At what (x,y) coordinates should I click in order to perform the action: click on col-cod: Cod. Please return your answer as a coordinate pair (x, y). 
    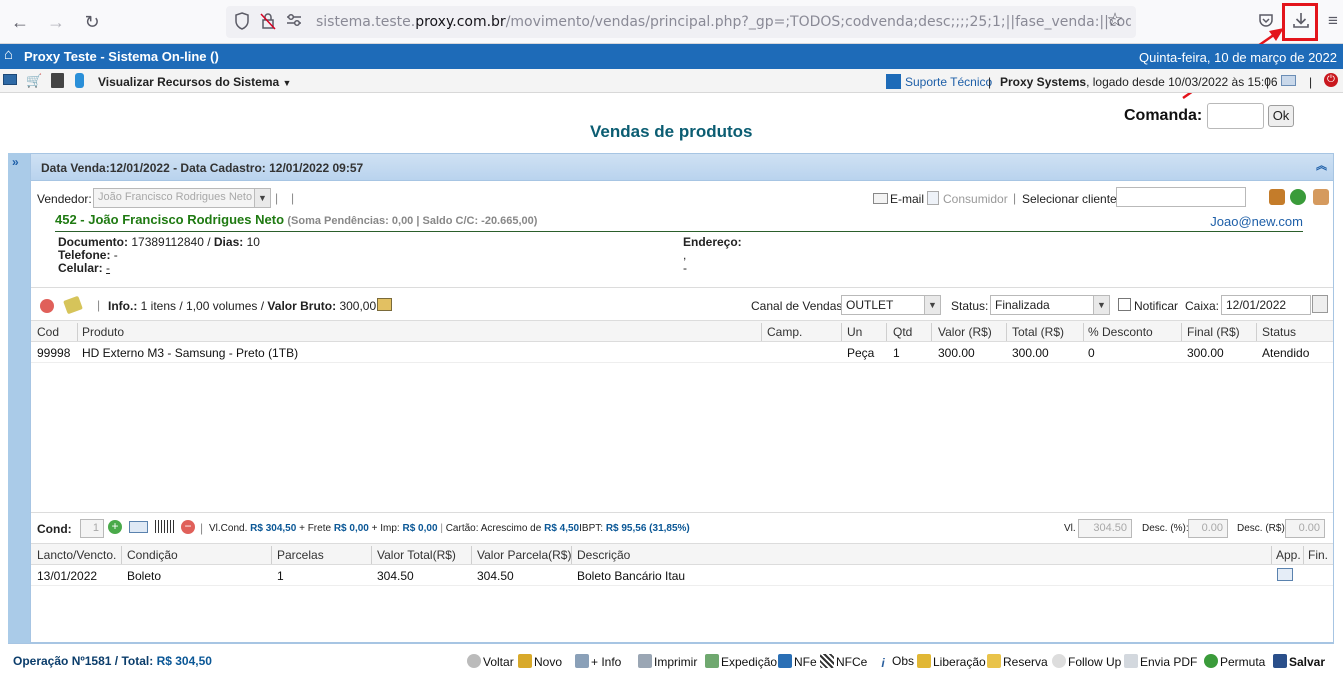
    Looking at the image, I should click on (48, 332).